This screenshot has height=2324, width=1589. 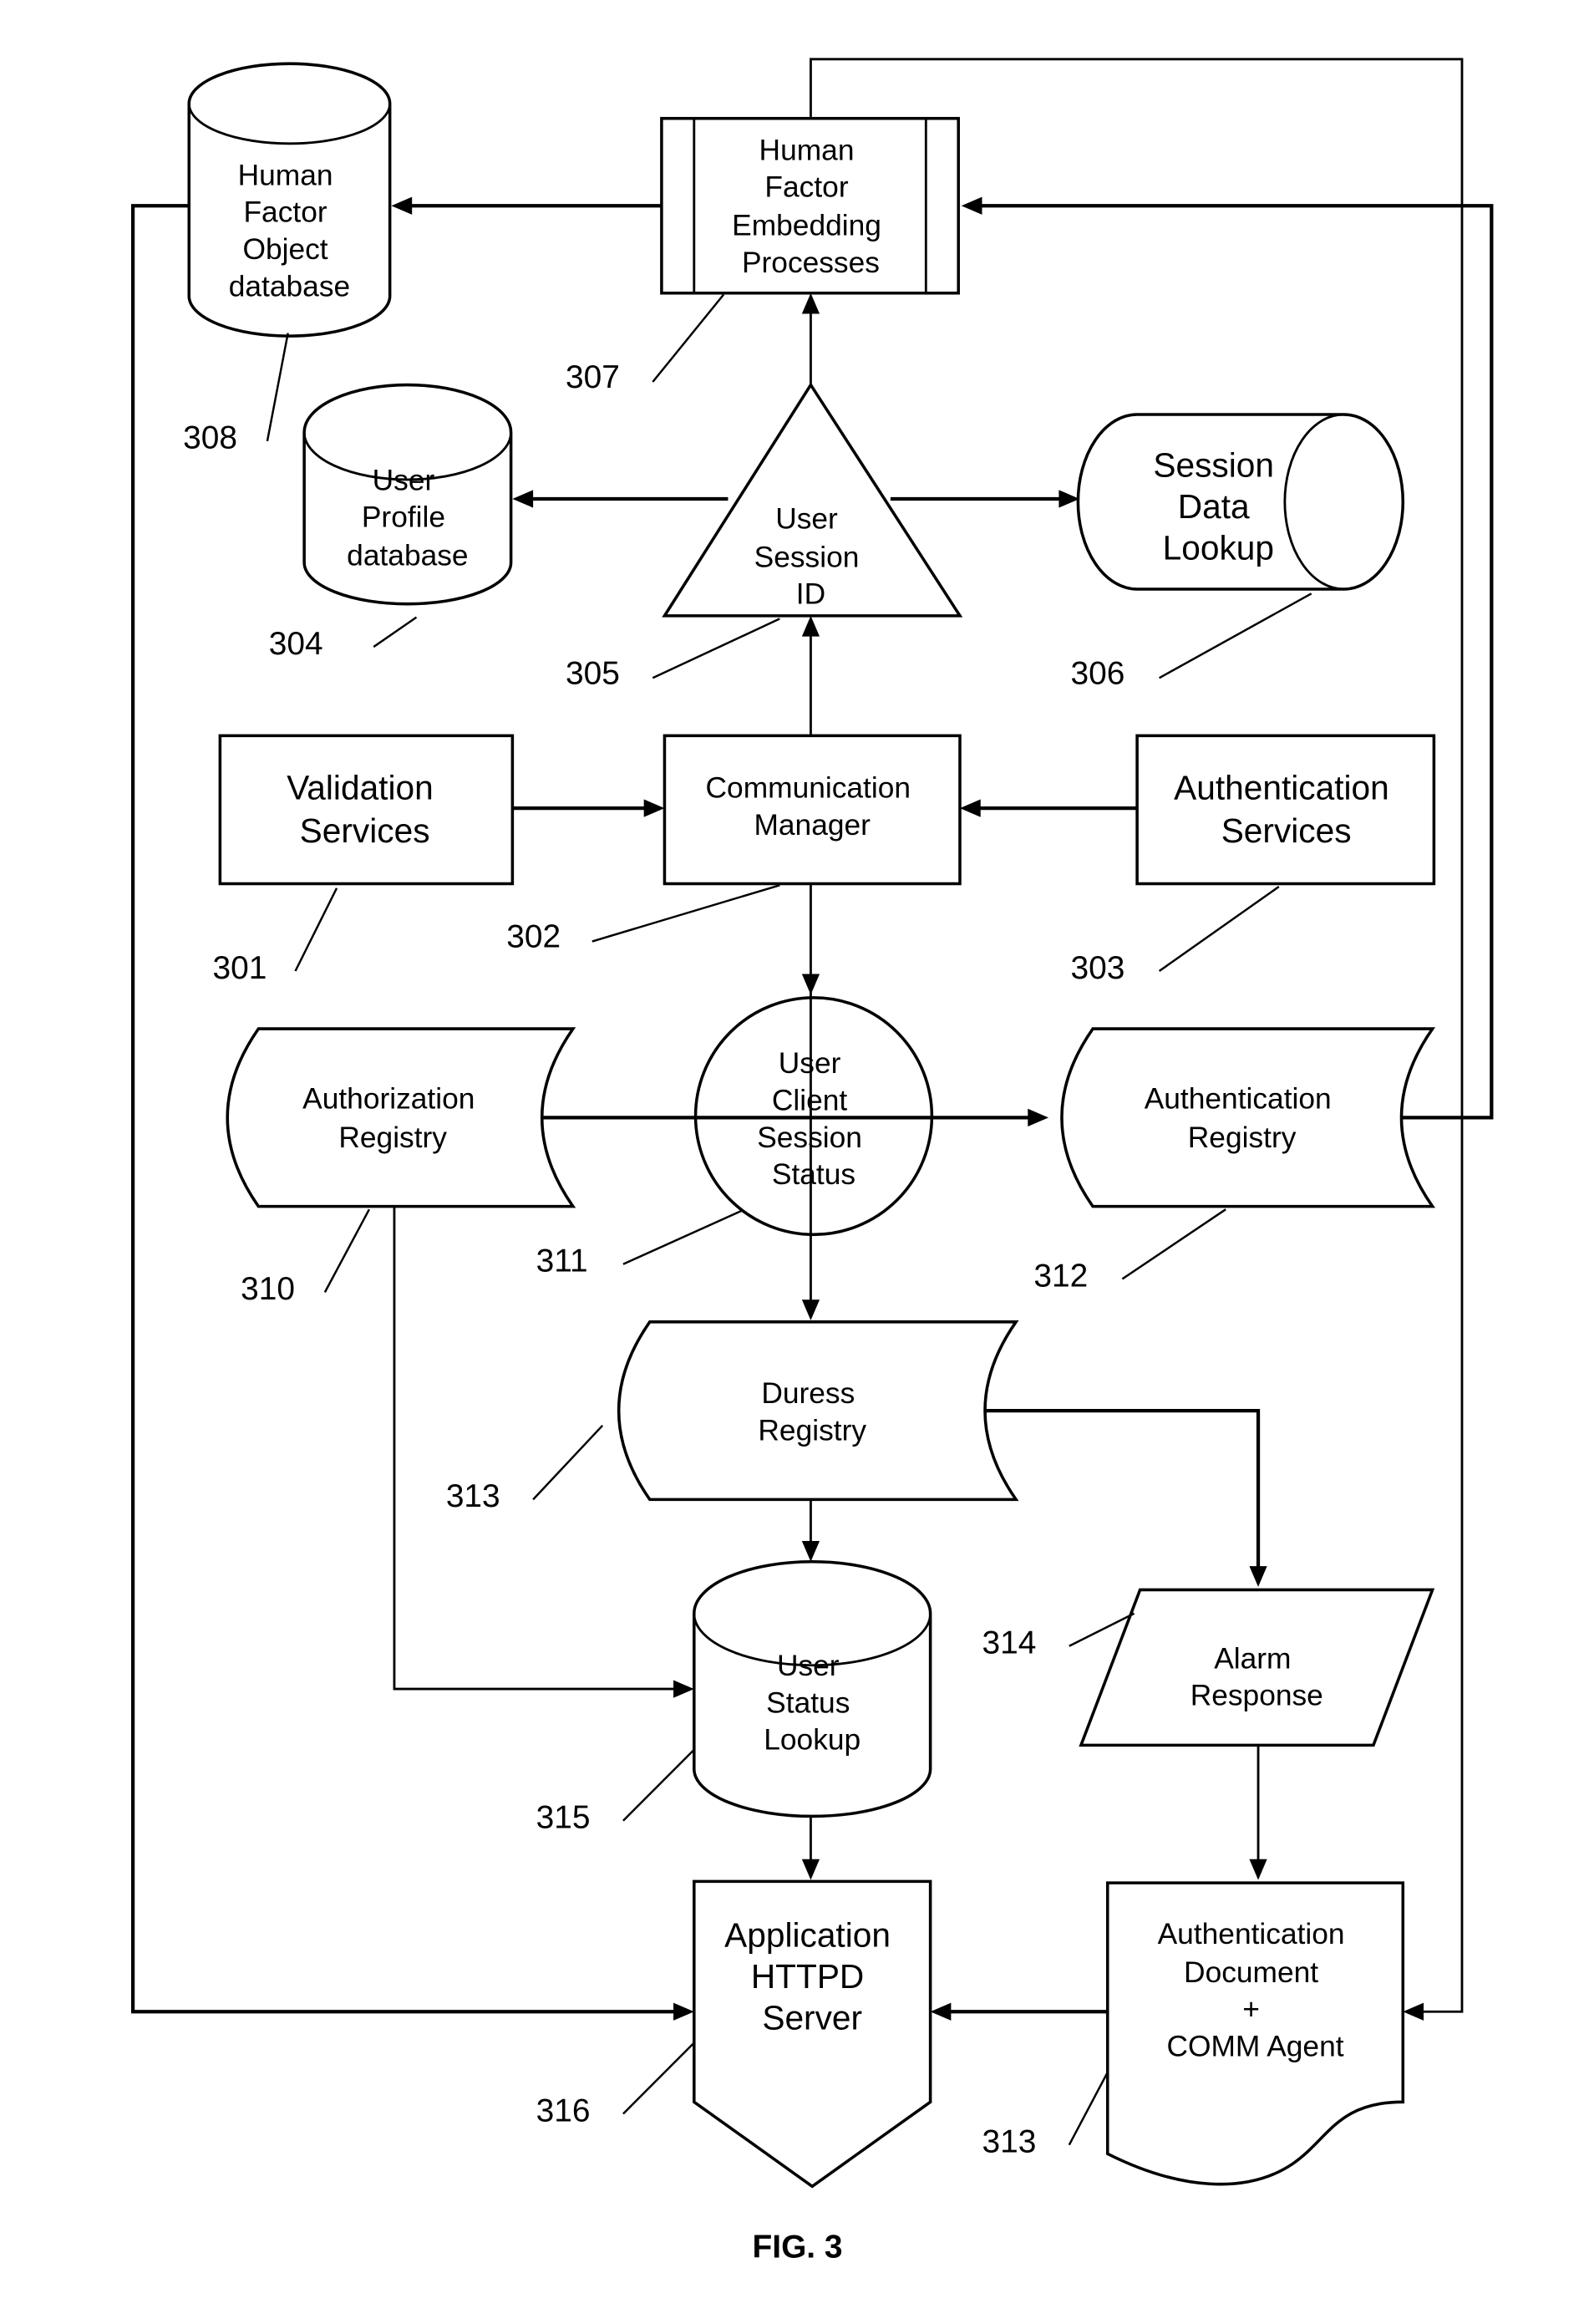 I want to click on node-session-data-lookup: Session Data Lookup, so click(x=1240, y=502).